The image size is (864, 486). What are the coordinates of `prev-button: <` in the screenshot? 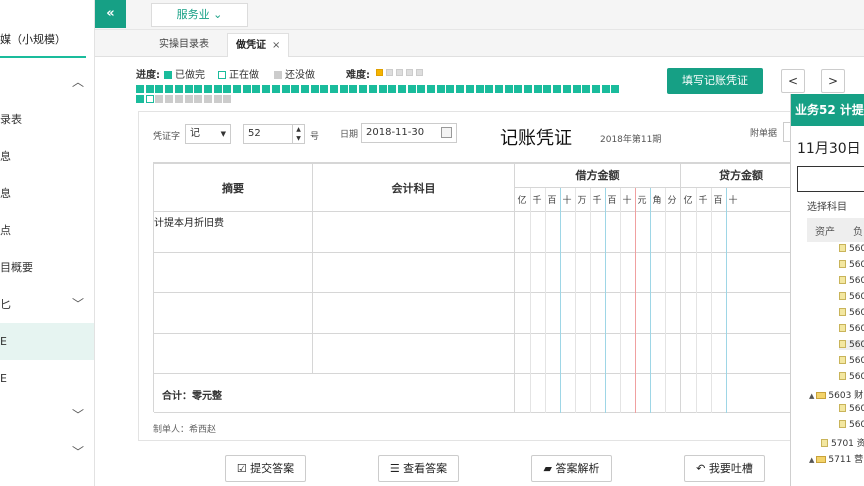 It's located at (793, 81).